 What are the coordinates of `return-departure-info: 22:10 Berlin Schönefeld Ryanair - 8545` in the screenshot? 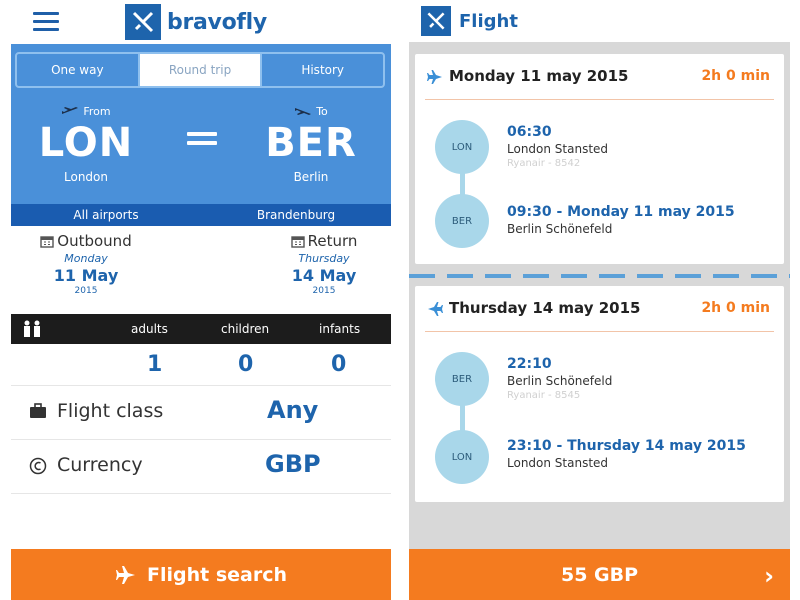 It's located at (559, 378).